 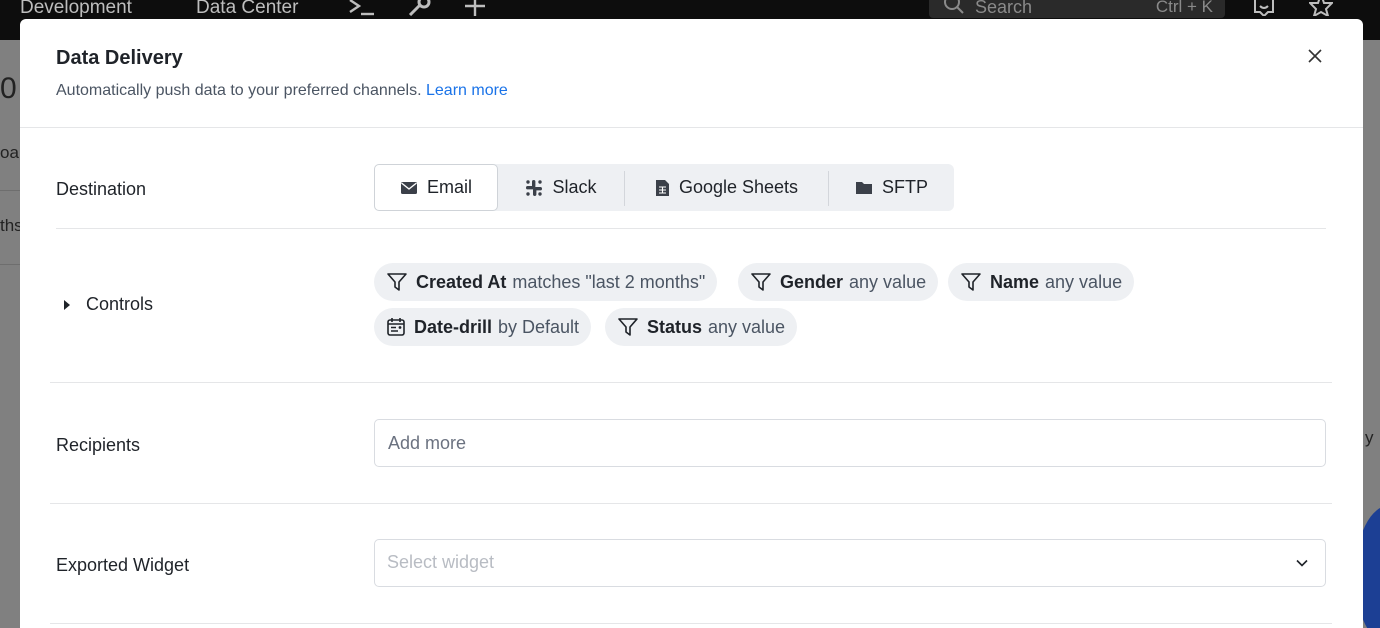 I want to click on filter-chip-value: matches "last 2 months", so click(x=609, y=281).